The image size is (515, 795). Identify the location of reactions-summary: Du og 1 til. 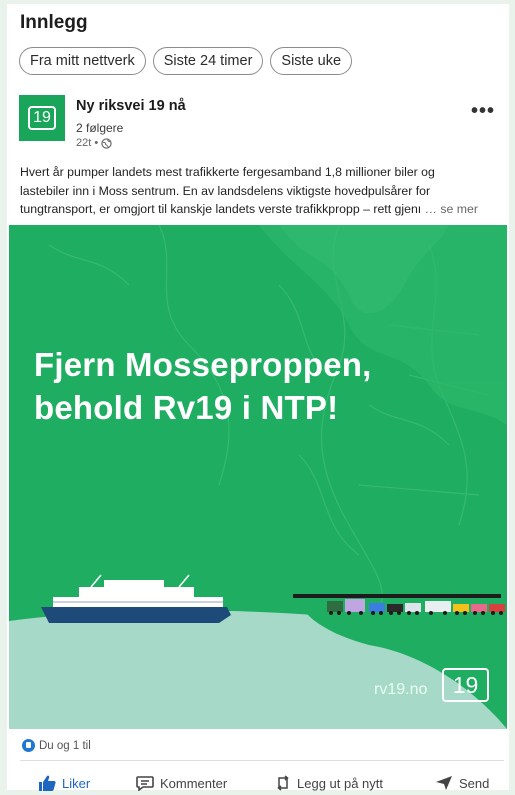
(56, 745).